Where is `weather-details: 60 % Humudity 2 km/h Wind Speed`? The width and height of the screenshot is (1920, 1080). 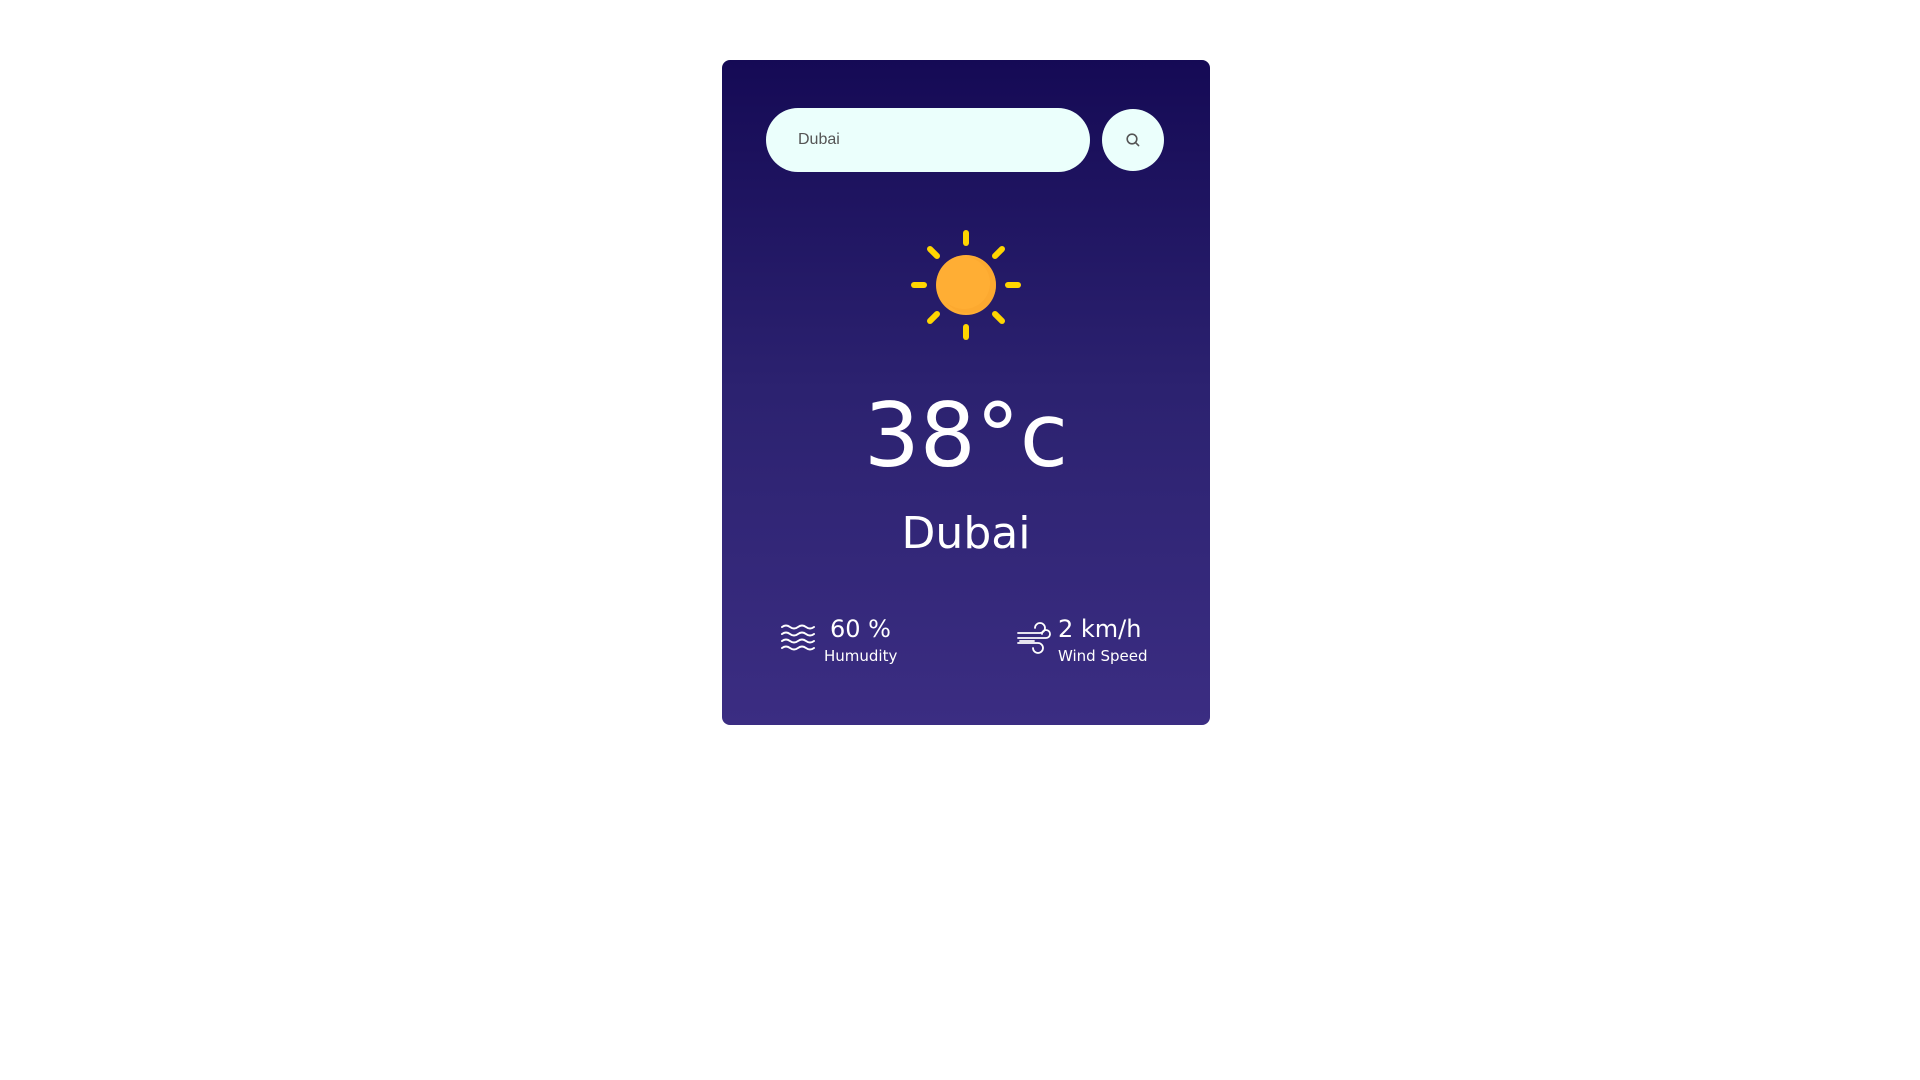 weather-details: 60 % Humudity 2 km/h Wind Speed is located at coordinates (966, 645).